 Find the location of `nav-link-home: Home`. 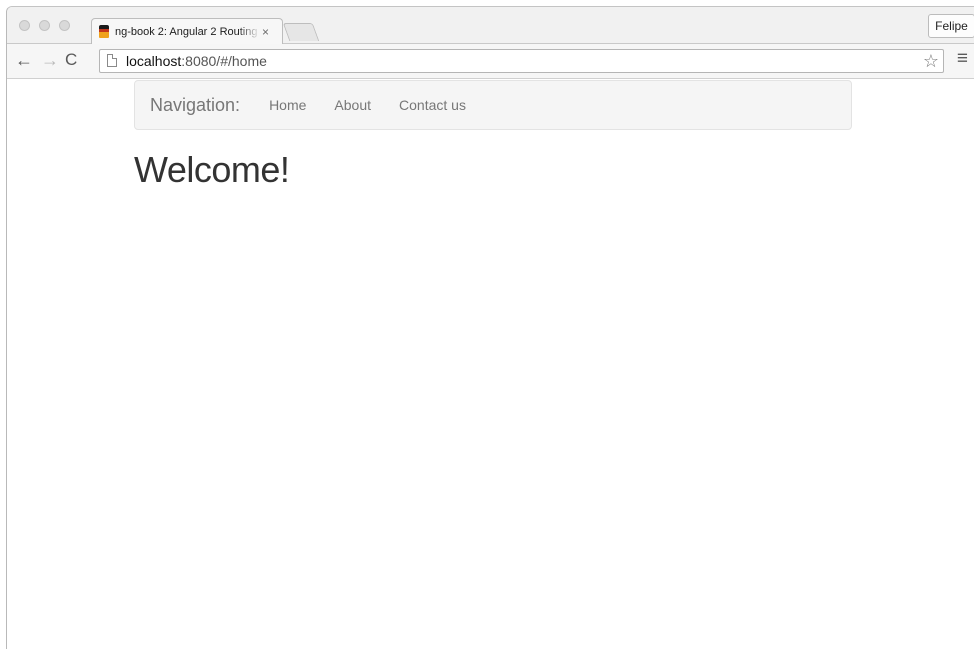

nav-link-home: Home is located at coordinates (287, 105).